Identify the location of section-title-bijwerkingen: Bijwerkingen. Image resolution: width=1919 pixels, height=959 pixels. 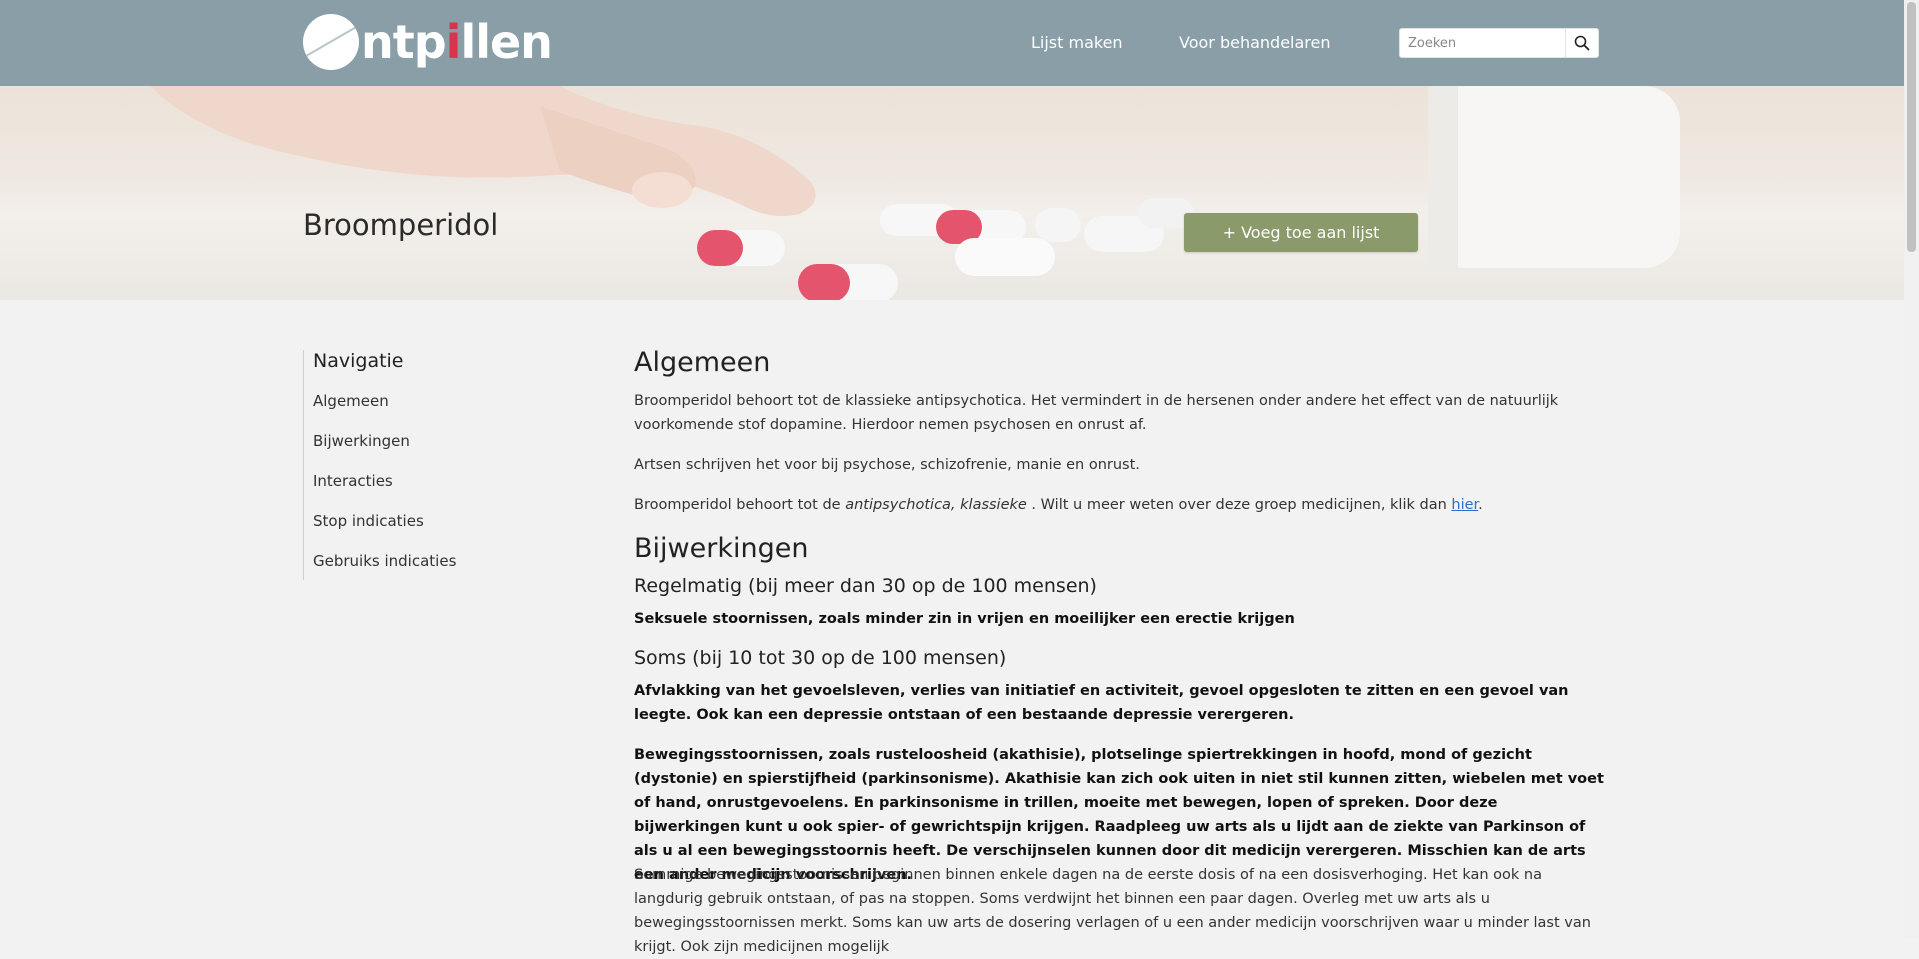
(721, 548).